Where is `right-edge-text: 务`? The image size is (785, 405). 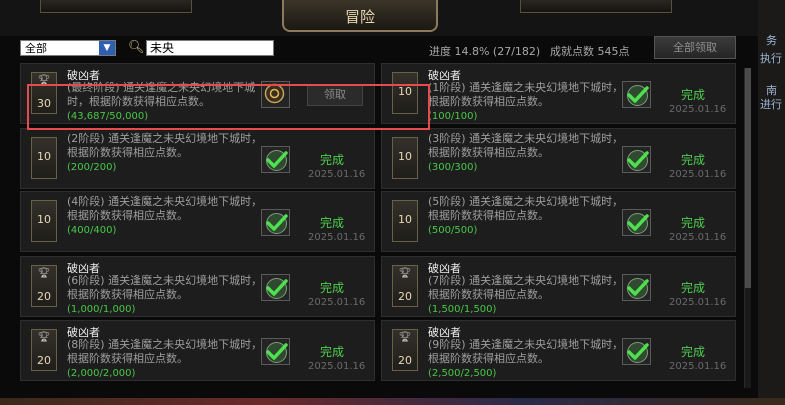 right-edge-text: 务 is located at coordinates (771, 40).